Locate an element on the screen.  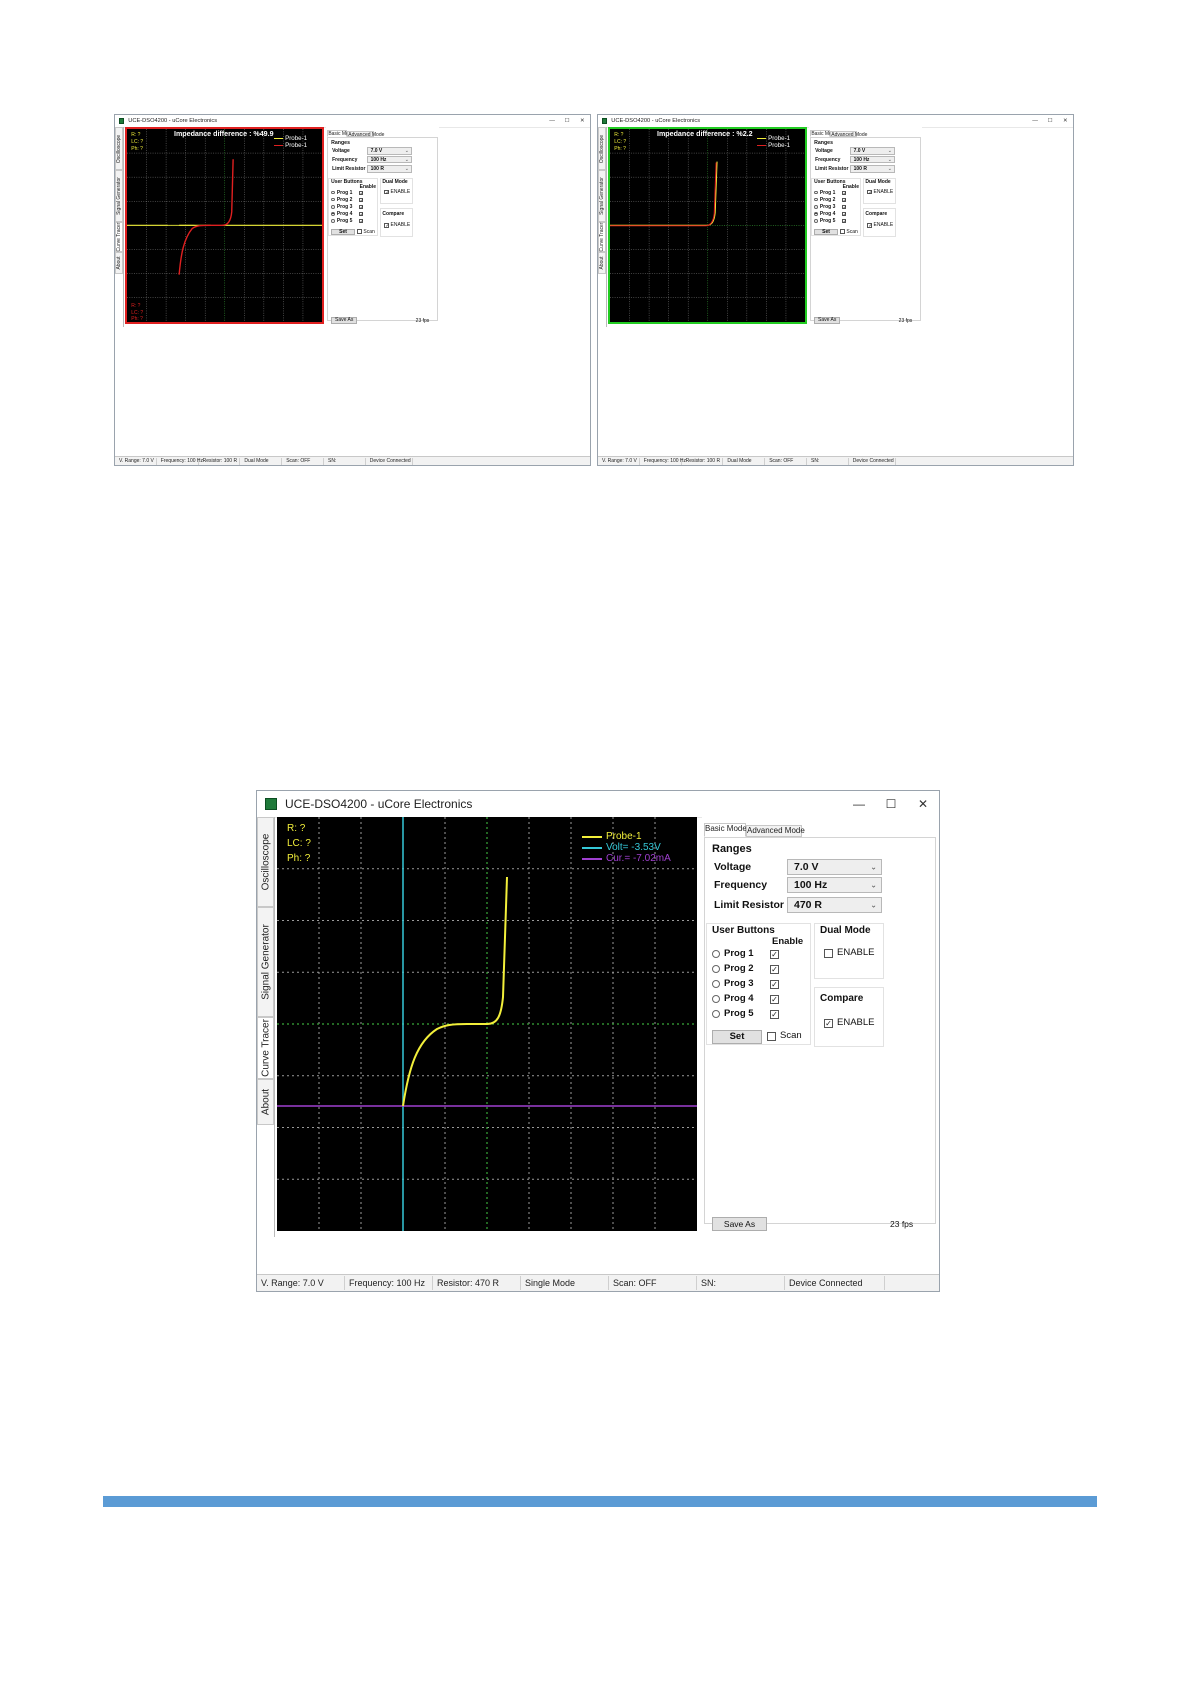
ranges-title: Ranges is located at coordinates (732, 849).